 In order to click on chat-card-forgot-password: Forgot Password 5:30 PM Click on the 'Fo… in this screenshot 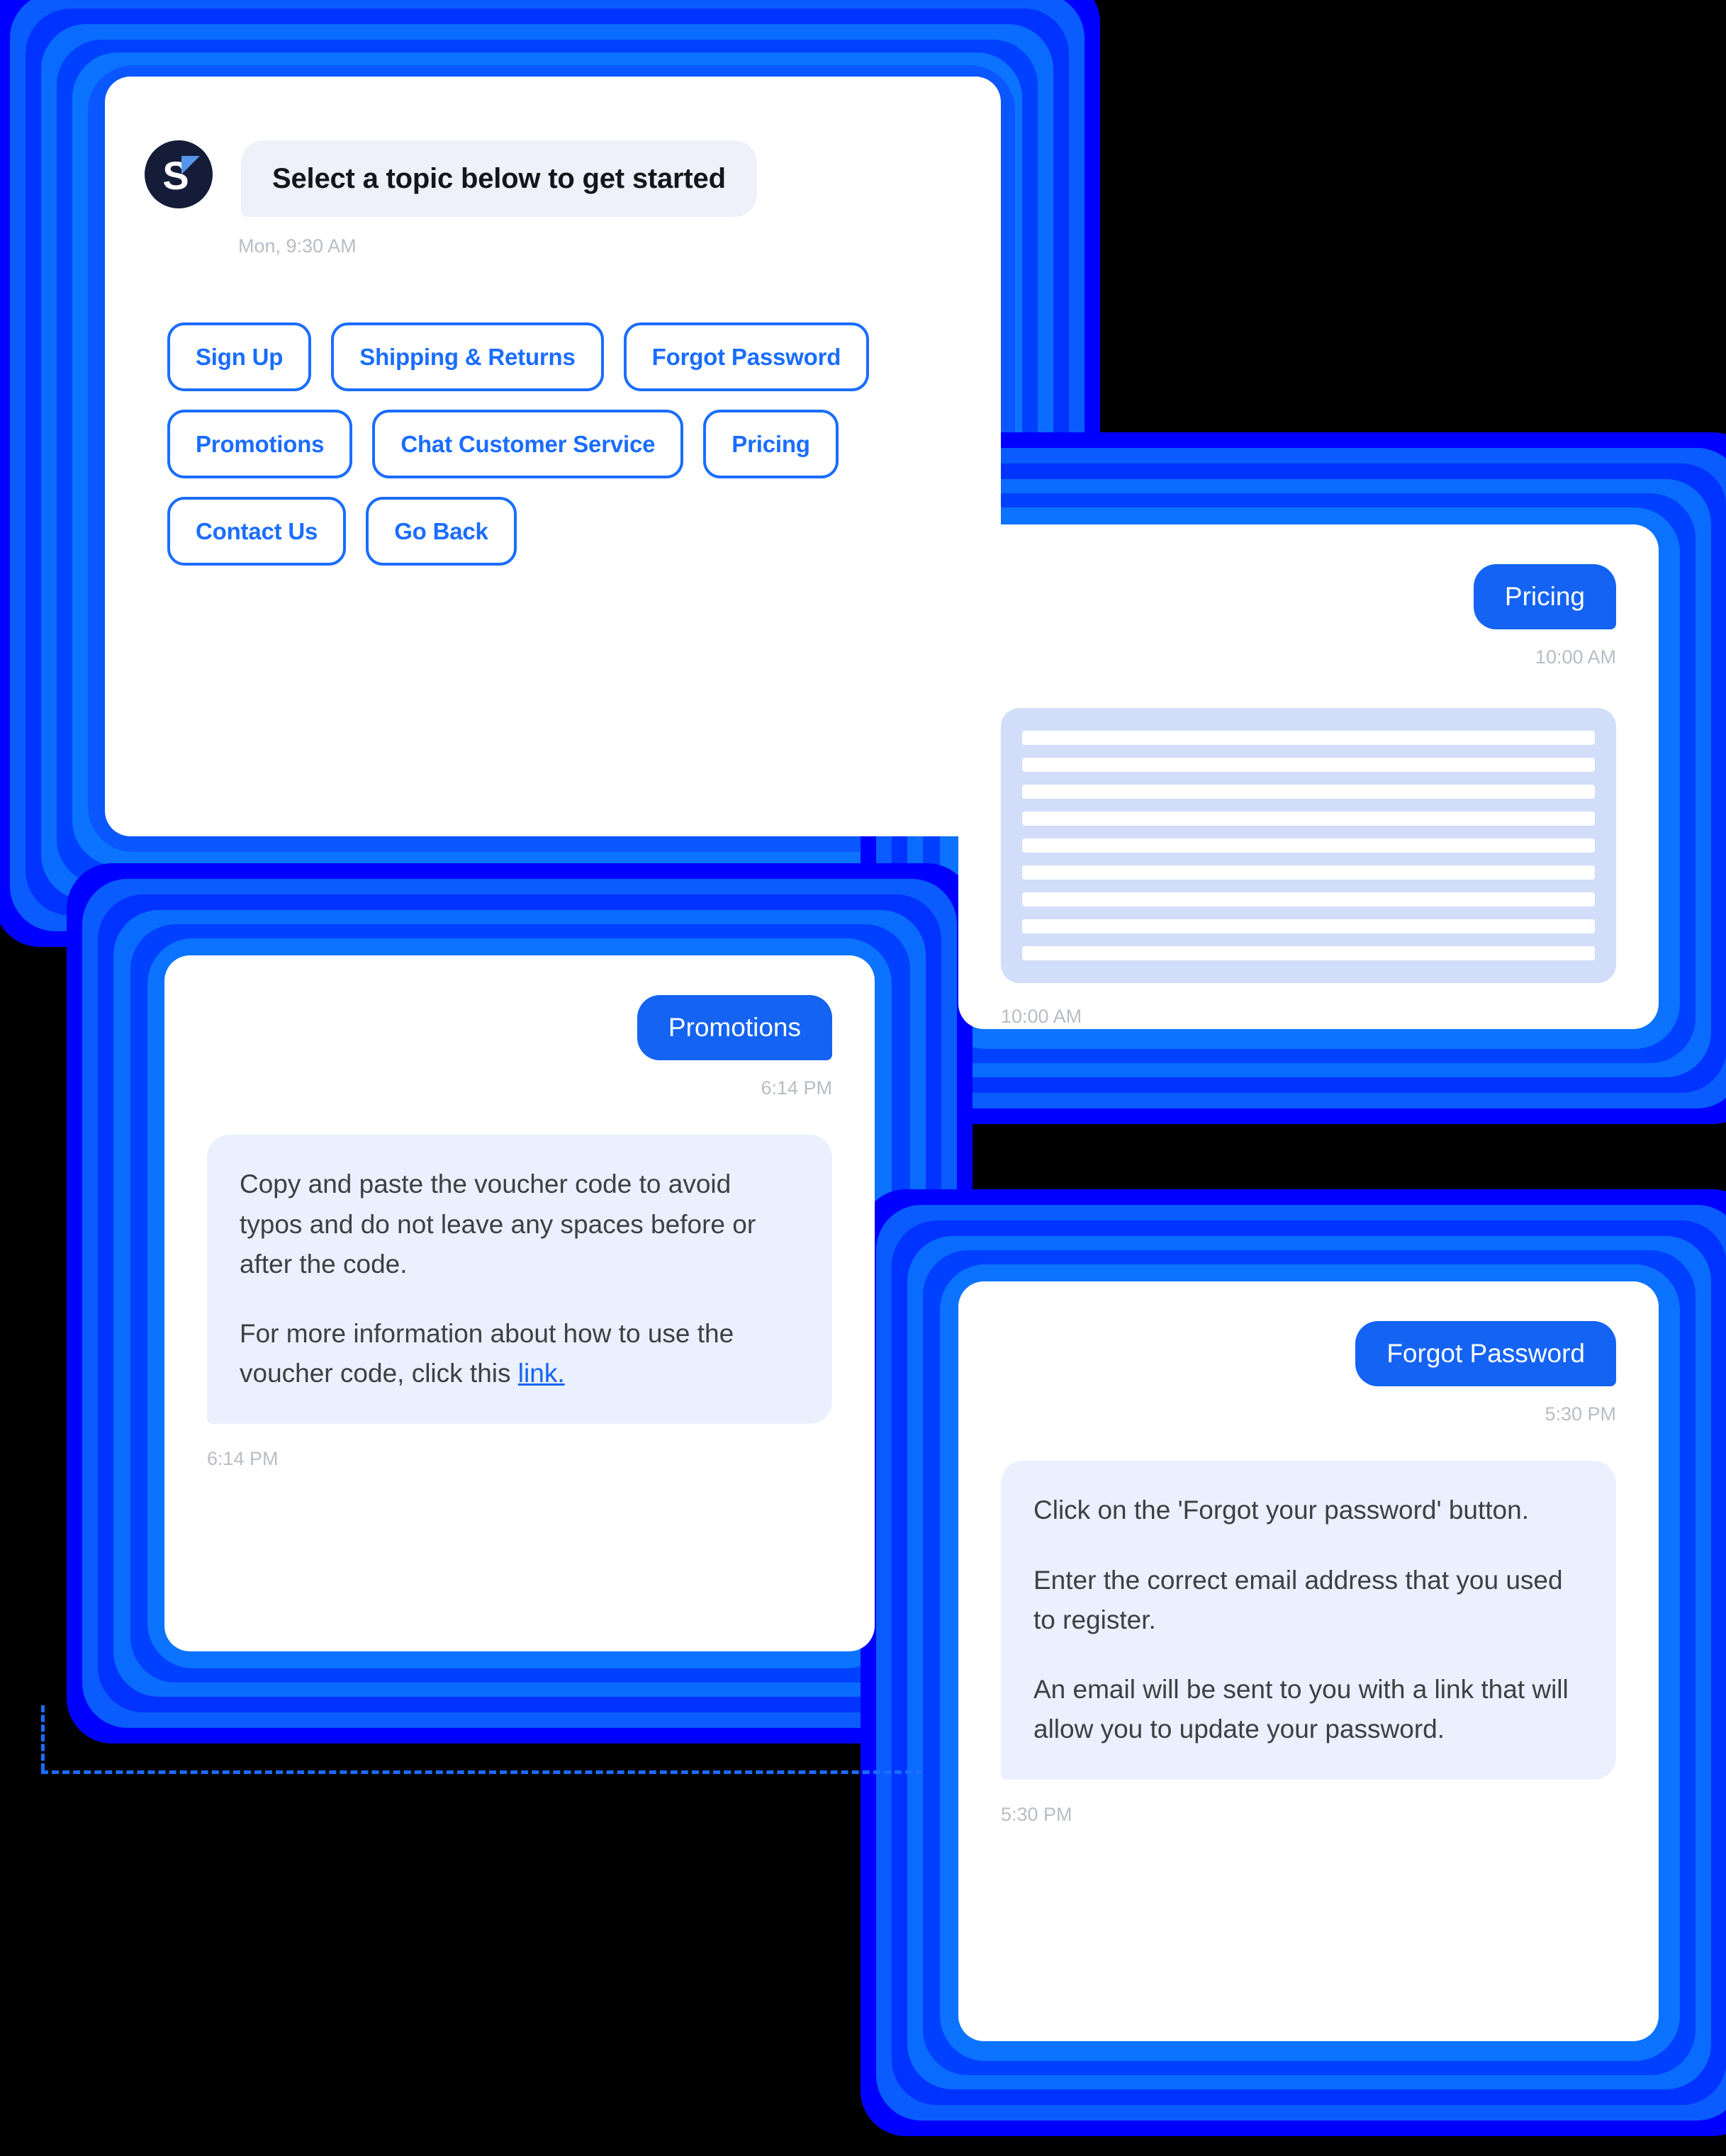, I will do `click(1308, 1661)`.